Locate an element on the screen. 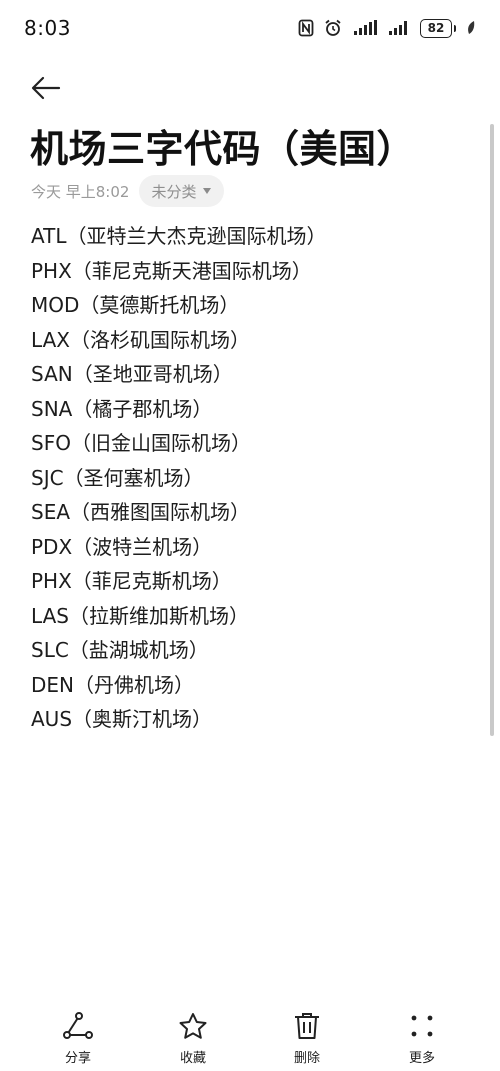 The width and height of the screenshot is (500, 1071). share-button: 分享 is located at coordinates (78, 1038).